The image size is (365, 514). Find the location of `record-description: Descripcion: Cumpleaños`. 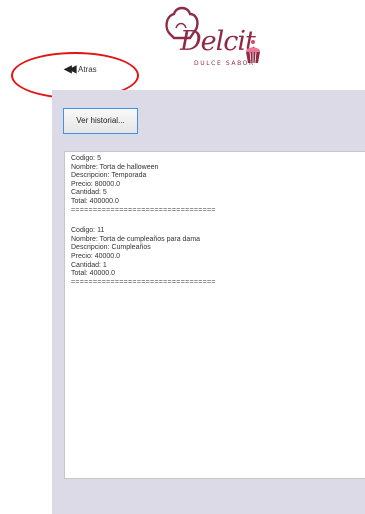

record-description: Descripcion: Cumpleaños is located at coordinates (111, 248).